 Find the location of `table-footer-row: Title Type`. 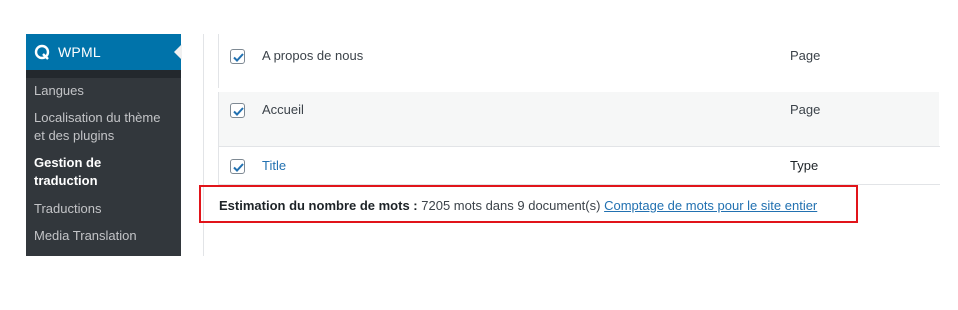

table-footer-row: Title Type is located at coordinates (578, 165).